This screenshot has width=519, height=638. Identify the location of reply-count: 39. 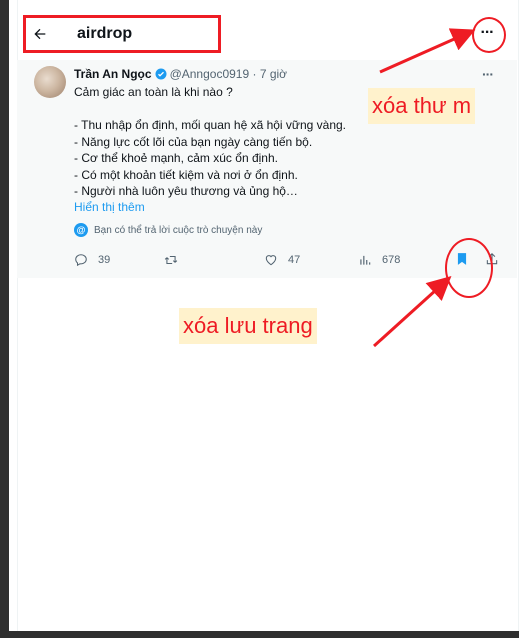
(104, 260).